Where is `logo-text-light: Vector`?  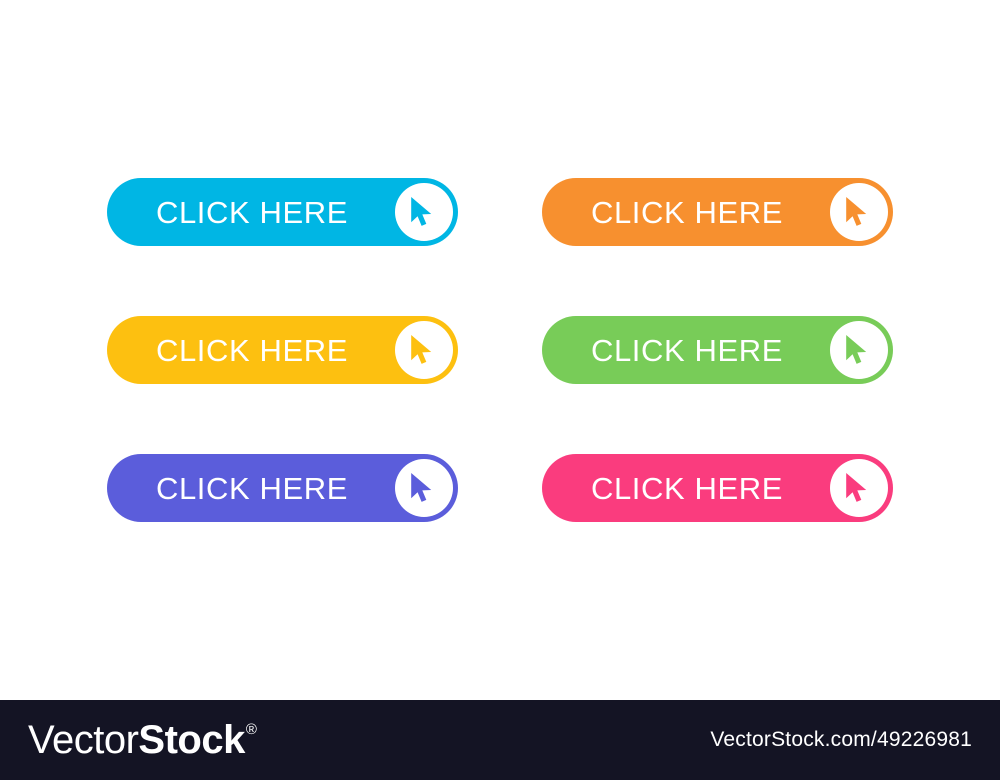 logo-text-light: Vector is located at coordinates (83, 740).